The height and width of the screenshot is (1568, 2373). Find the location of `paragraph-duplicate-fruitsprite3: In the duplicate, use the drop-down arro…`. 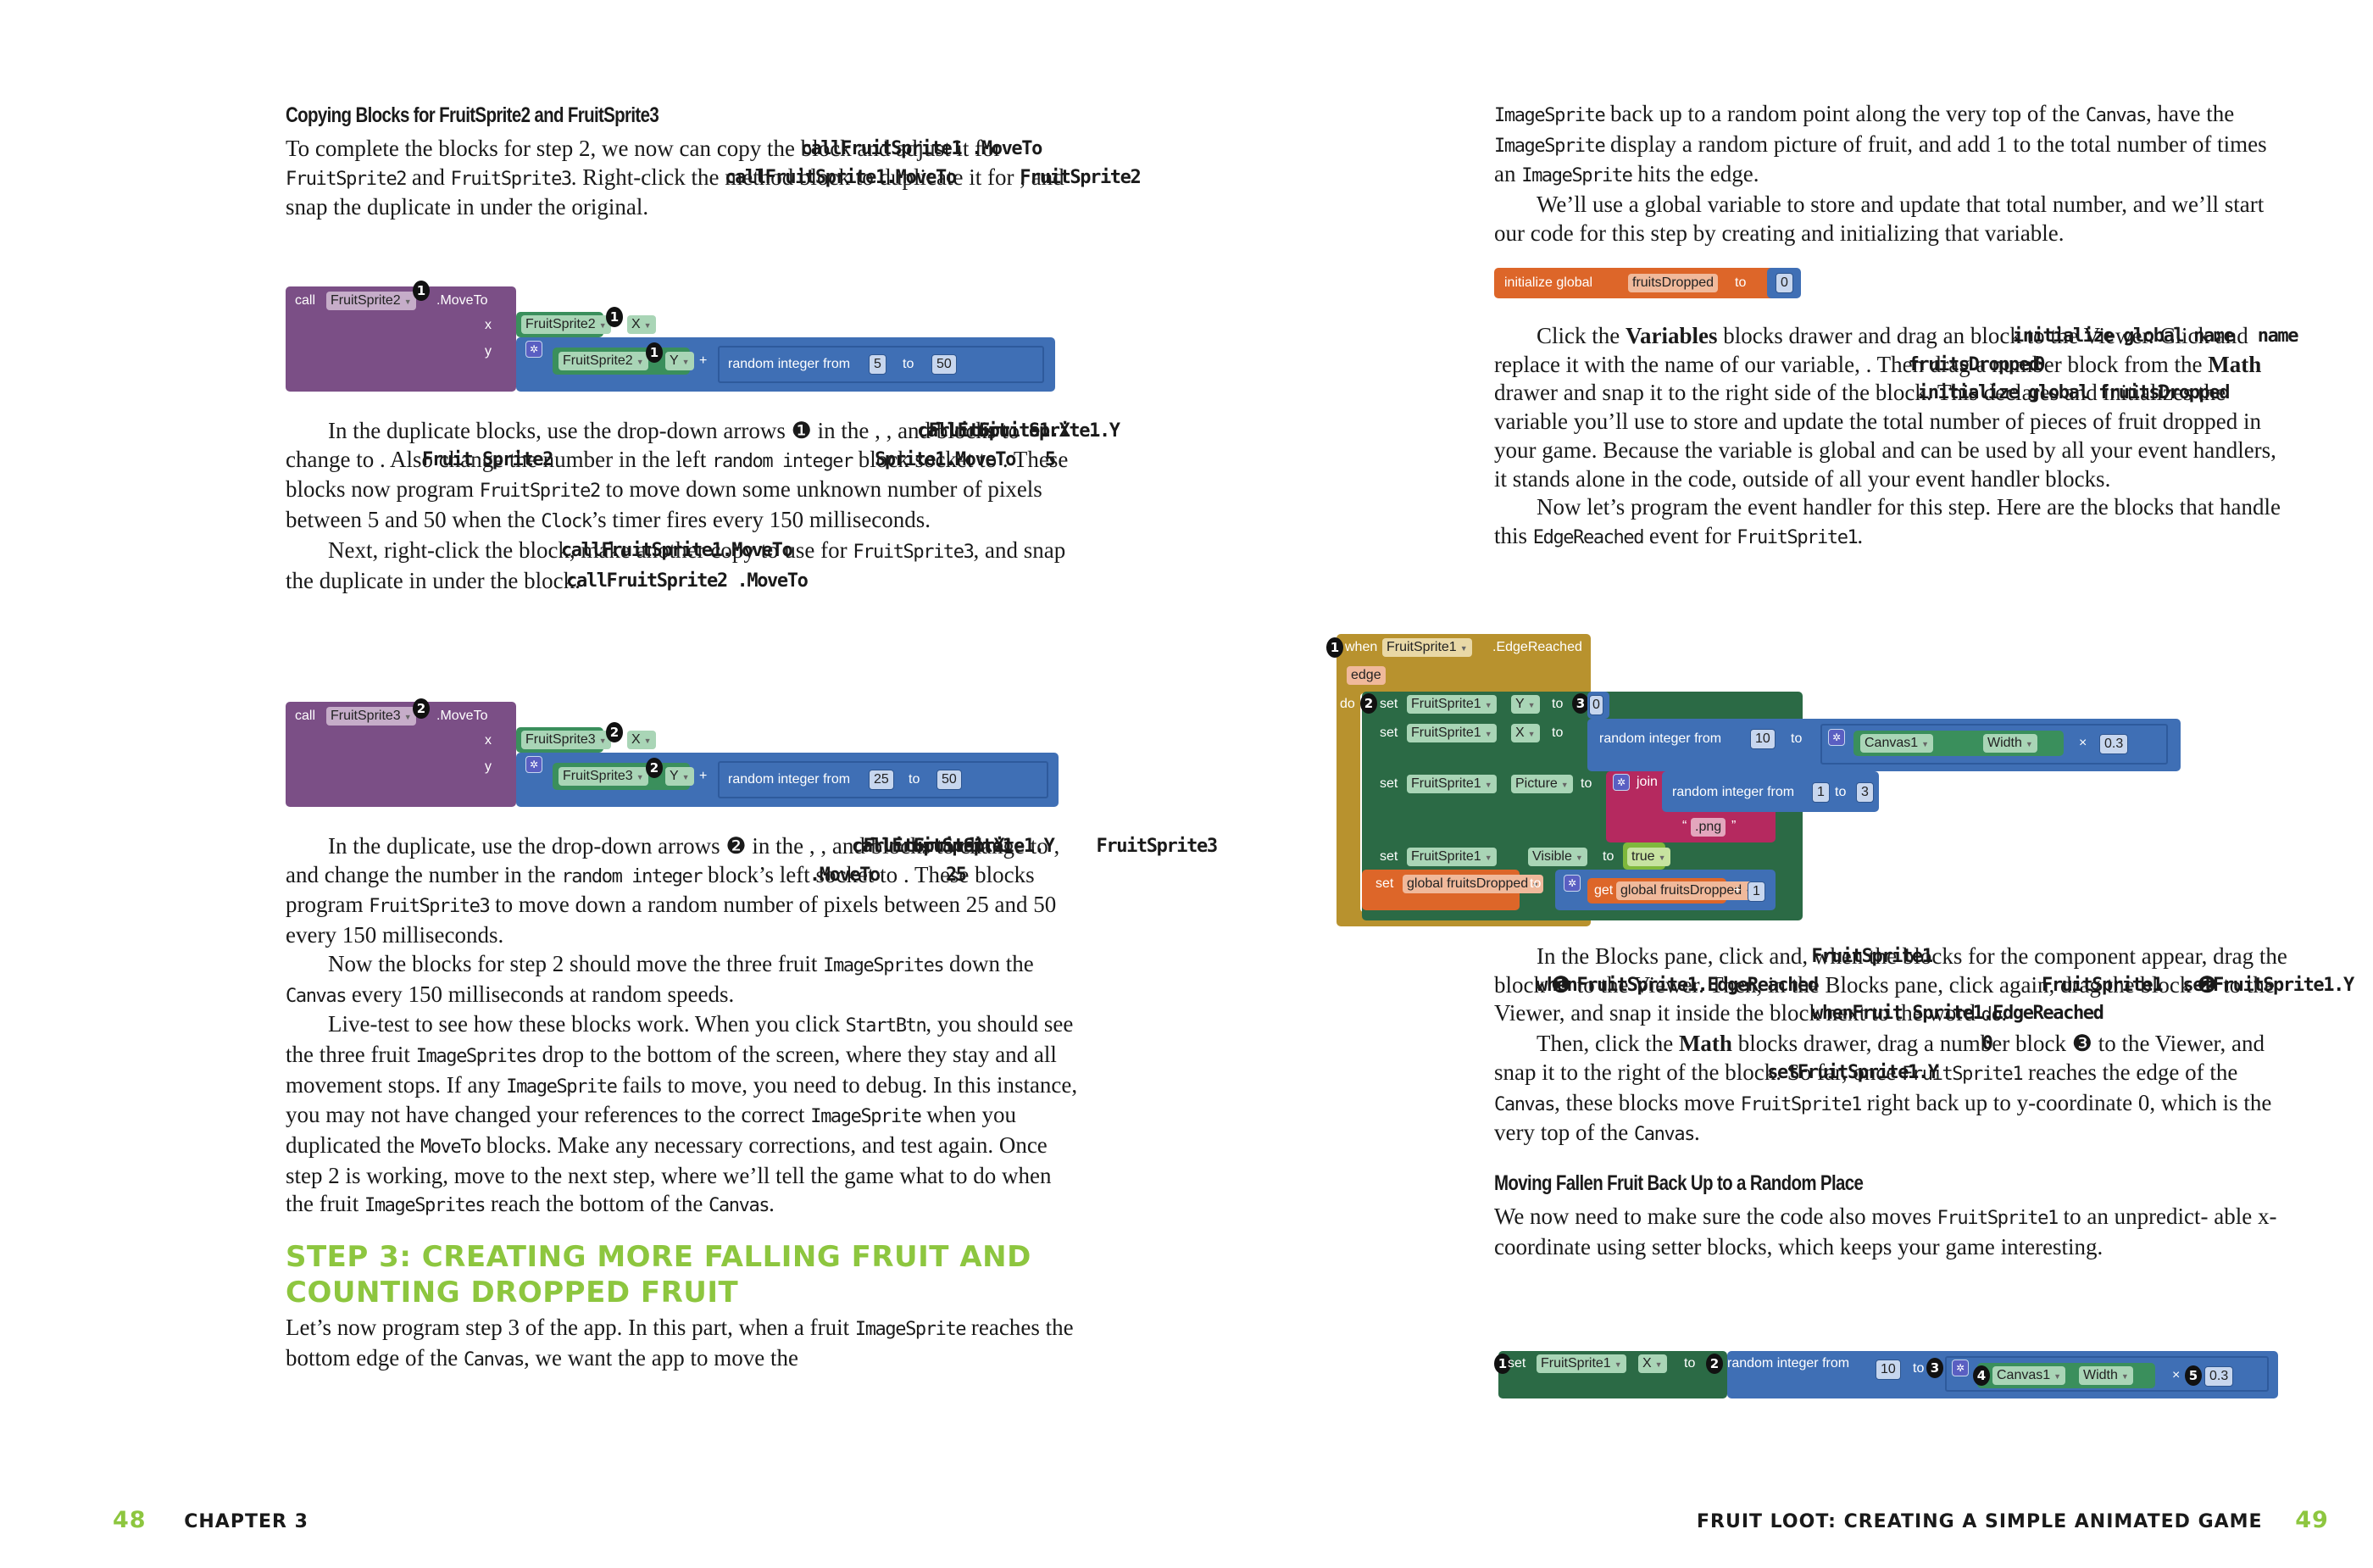

paragraph-duplicate-fruitsprite3: In the duplicate, use the drop-down arro… is located at coordinates (752, 890).